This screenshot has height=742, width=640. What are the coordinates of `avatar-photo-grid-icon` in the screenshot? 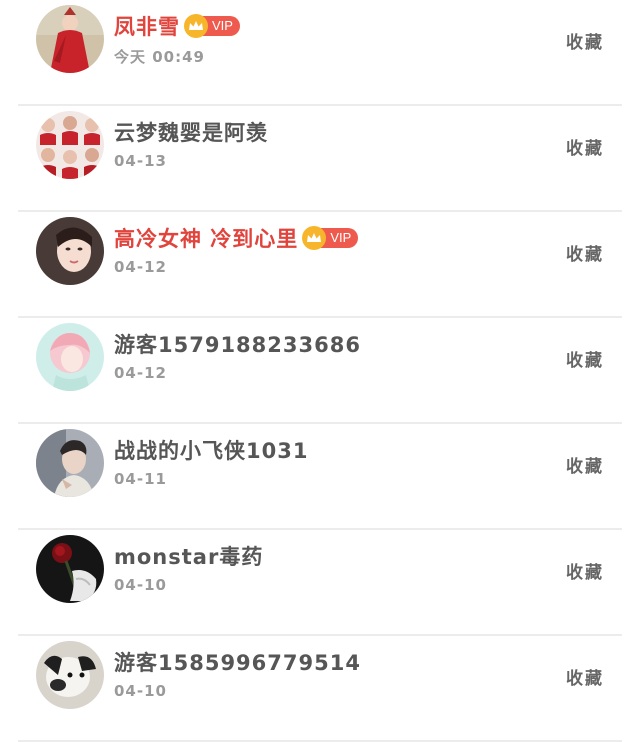 It's located at (70, 145).